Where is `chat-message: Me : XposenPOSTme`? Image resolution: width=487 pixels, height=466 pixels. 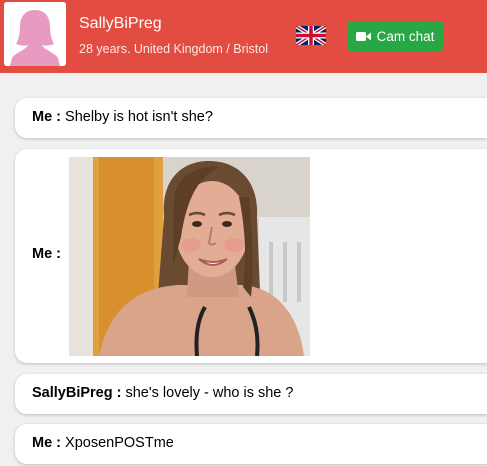 chat-message: Me : XposenPOSTme is located at coordinates (251, 444).